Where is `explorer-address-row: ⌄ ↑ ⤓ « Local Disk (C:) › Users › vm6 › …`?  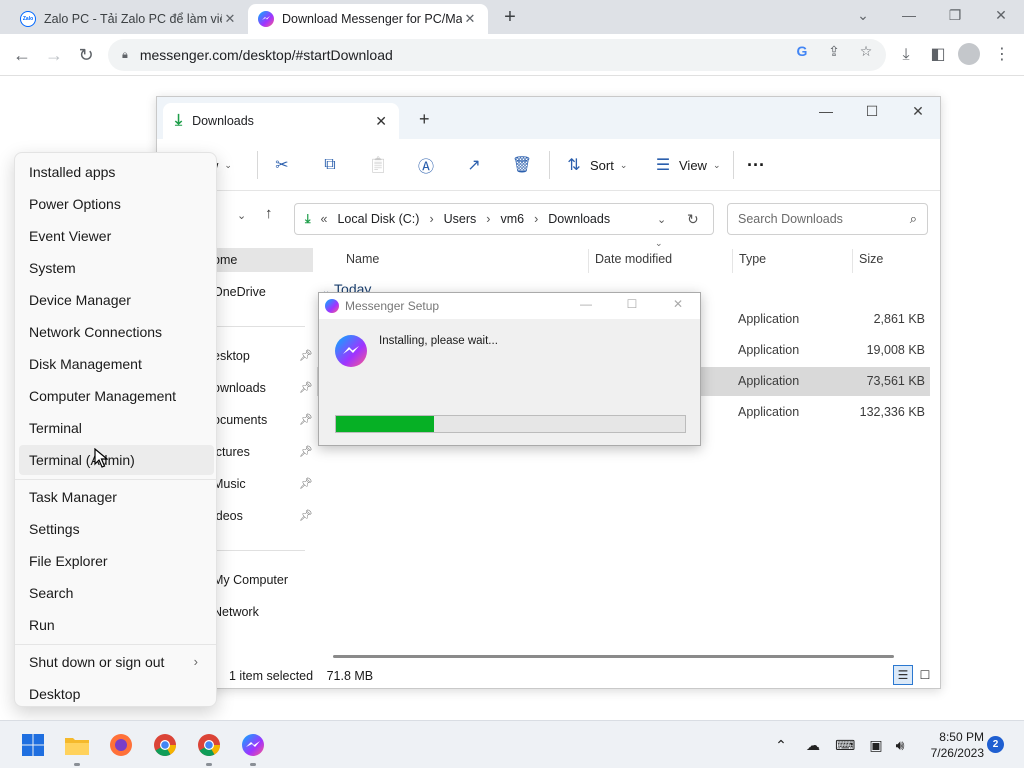 explorer-address-row: ⌄ ↑ ⤓ « Local Disk (C:) › Users › vm6 › … is located at coordinates (548, 217).